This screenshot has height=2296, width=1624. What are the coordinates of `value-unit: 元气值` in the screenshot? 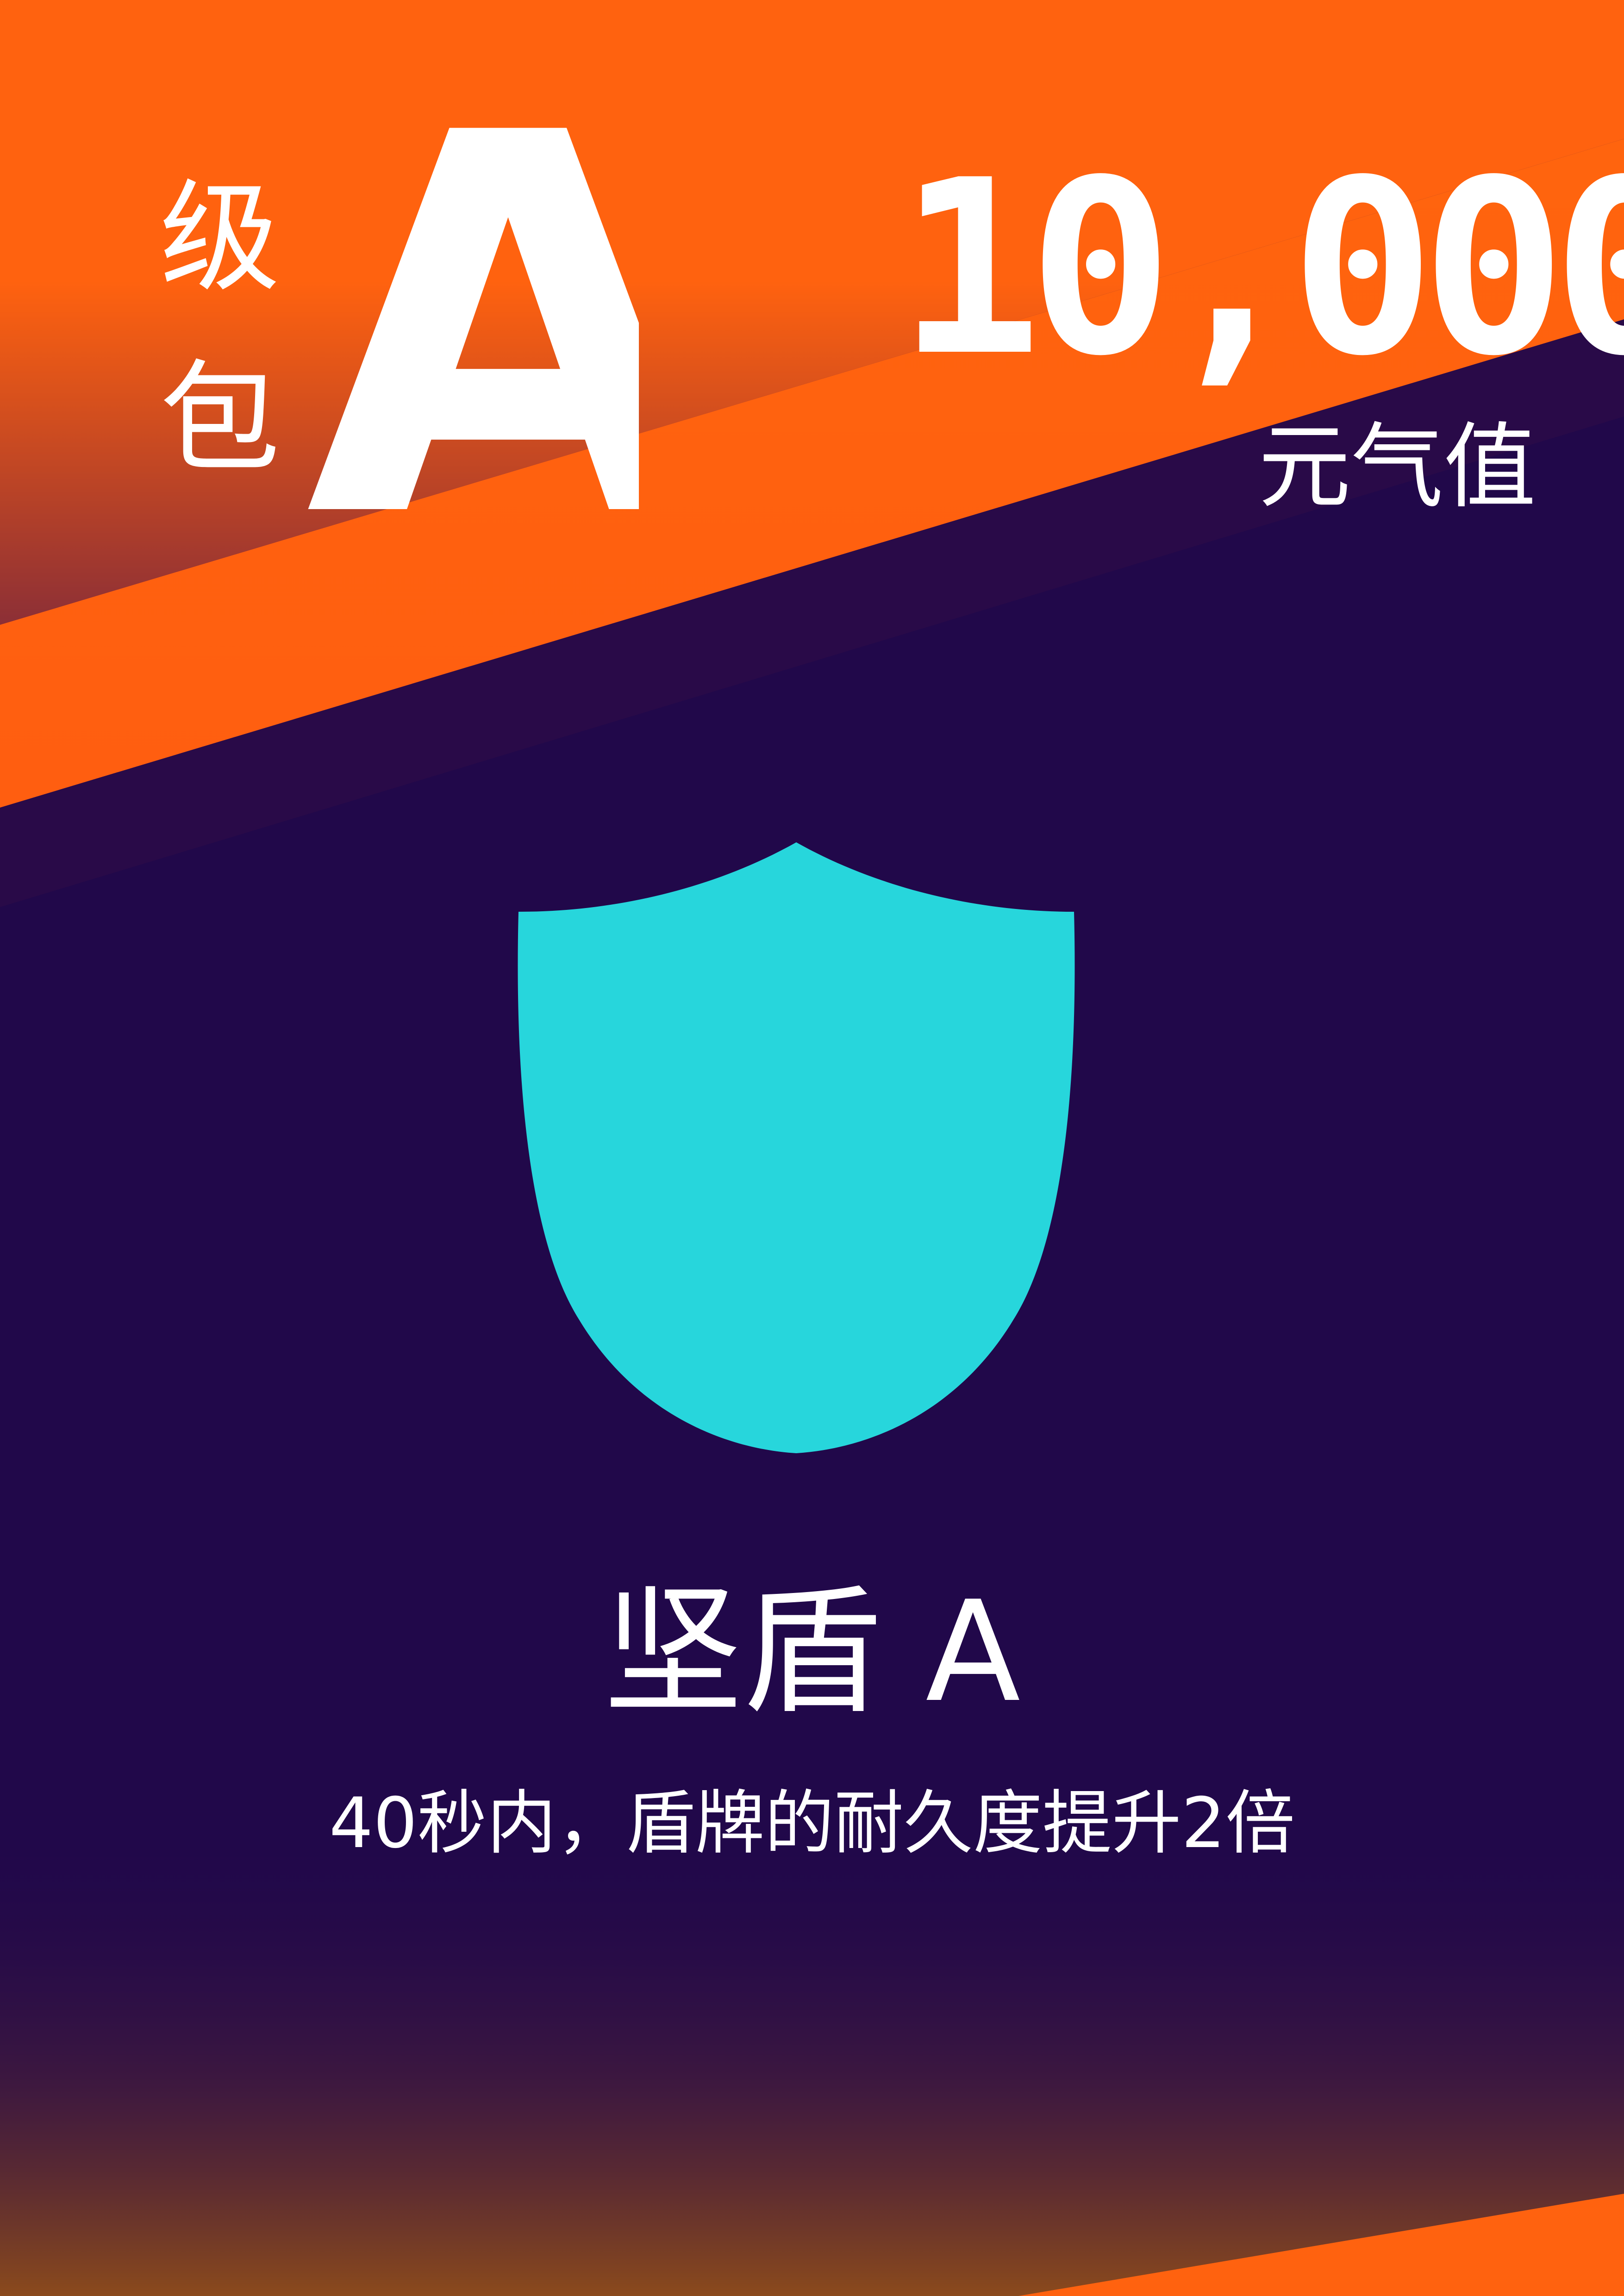 It's located at (1397, 467).